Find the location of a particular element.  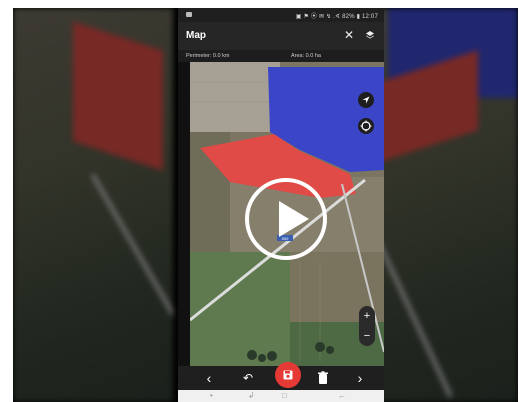

crosshair-icon is located at coordinates (366, 126).